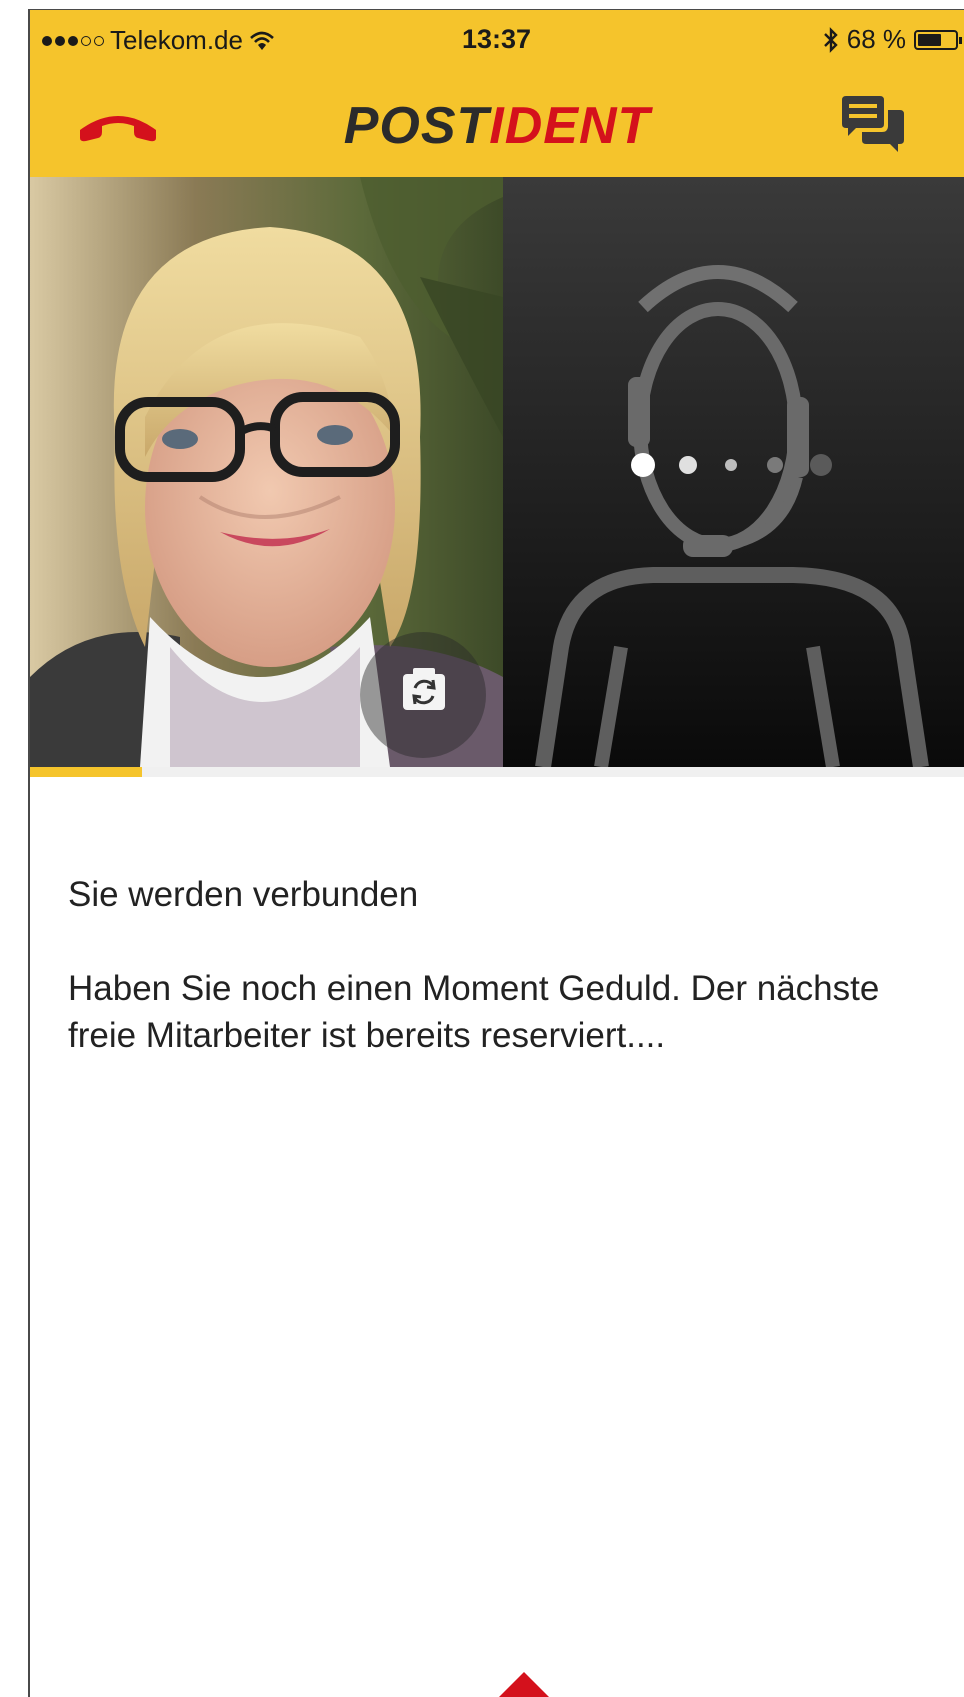 The image size is (964, 1697). I want to click on carrier-name: Telekom.de, so click(176, 40).